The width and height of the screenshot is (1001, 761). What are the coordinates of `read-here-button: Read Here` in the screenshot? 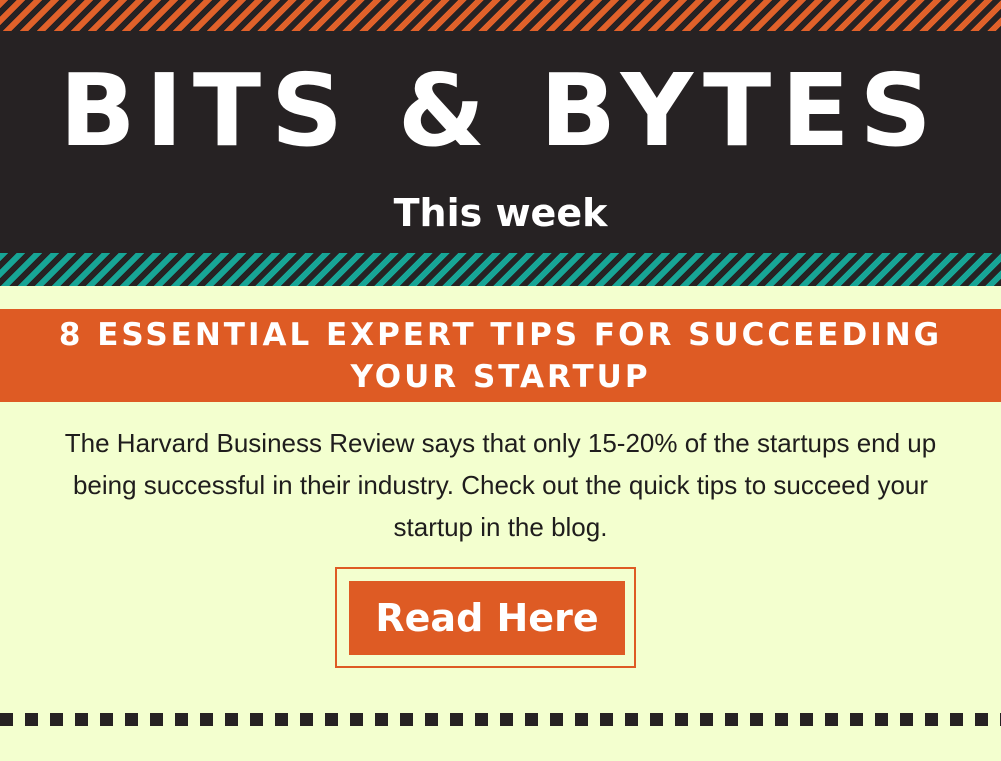 It's located at (487, 618).